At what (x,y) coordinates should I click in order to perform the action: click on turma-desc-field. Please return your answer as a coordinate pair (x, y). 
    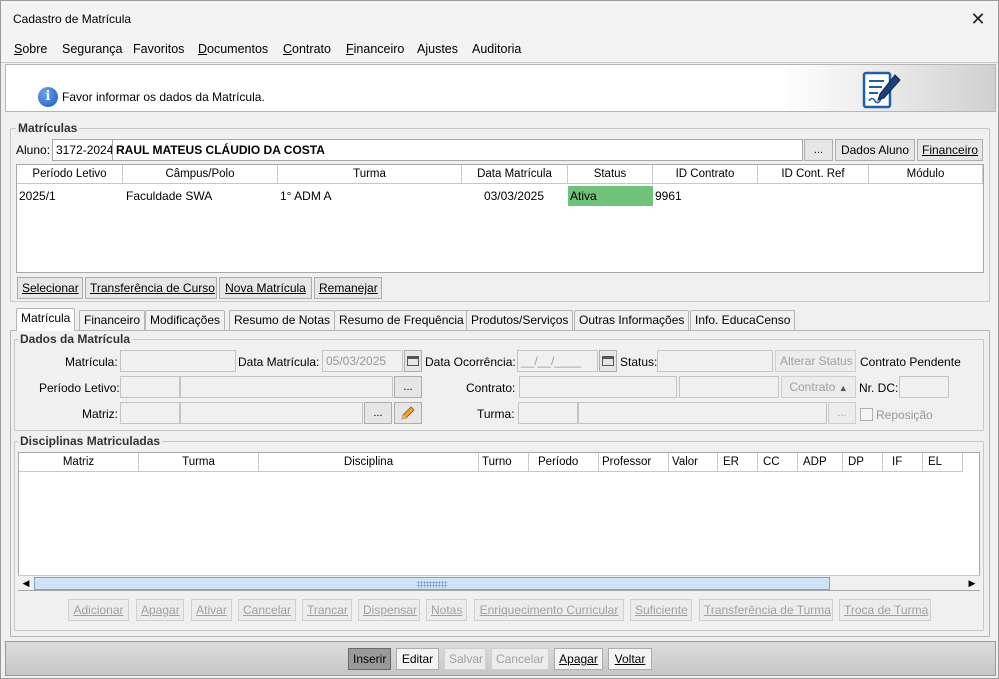
    Looking at the image, I should click on (702, 413).